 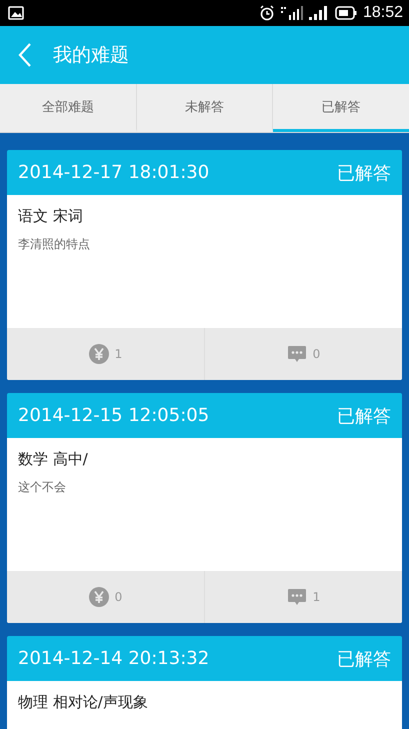 What do you see at coordinates (382, 13) in the screenshot?
I see `clock-time: 18:52` at bounding box center [382, 13].